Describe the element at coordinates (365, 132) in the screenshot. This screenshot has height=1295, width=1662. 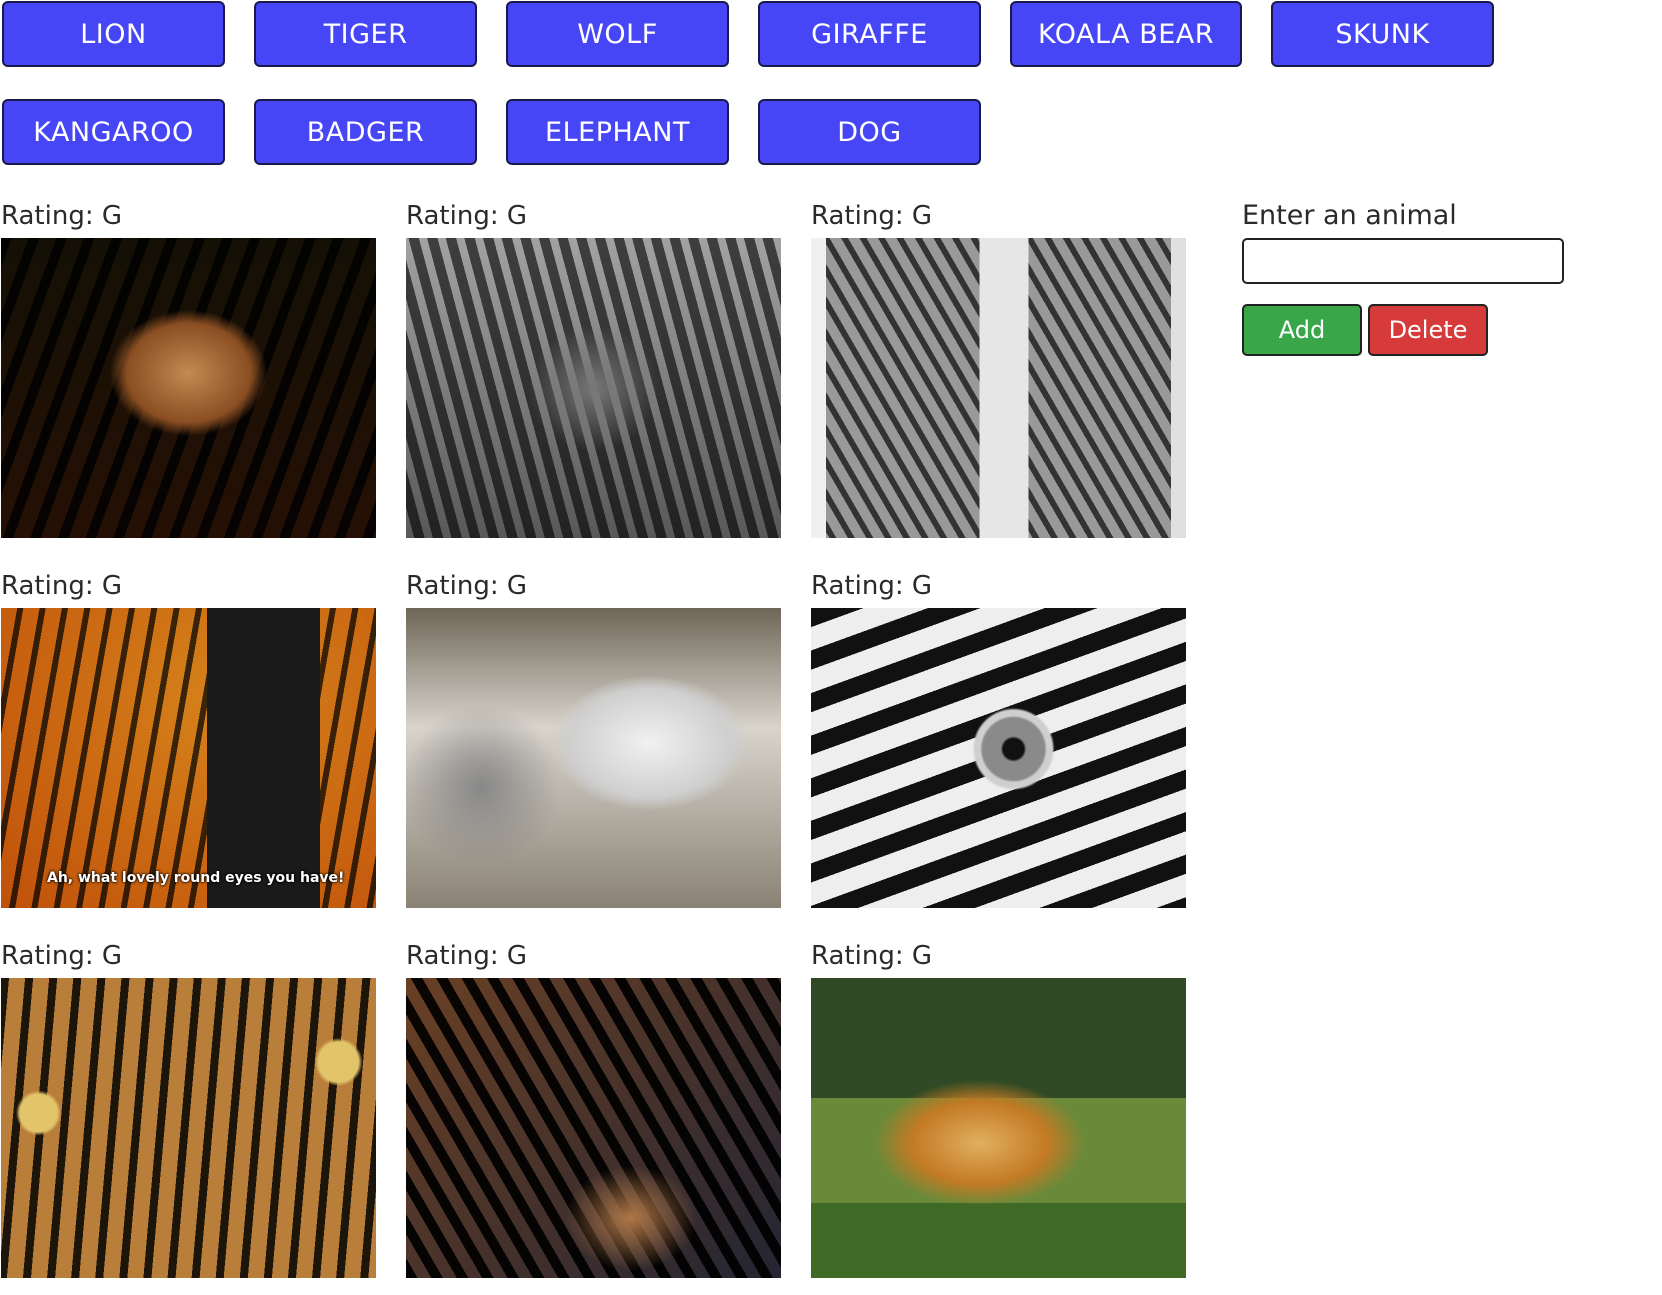
I see `animal-button-badger: BADGER` at that location.